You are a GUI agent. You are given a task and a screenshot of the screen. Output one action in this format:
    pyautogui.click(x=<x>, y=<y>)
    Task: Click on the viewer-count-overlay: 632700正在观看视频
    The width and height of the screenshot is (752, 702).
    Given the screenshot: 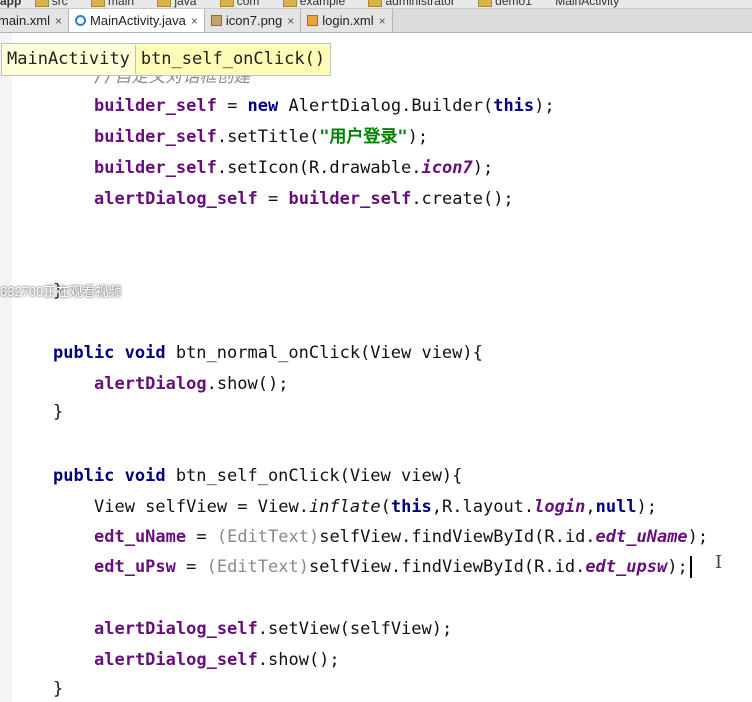 What is the action you would take?
    pyautogui.click(x=61, y=291)
    